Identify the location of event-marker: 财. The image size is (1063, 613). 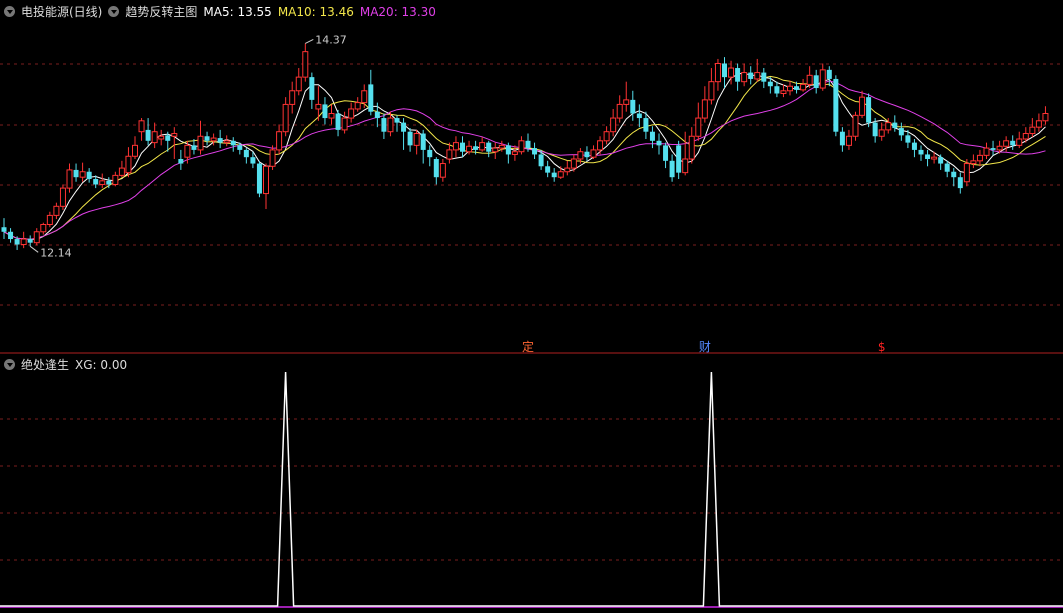
(705, 347).